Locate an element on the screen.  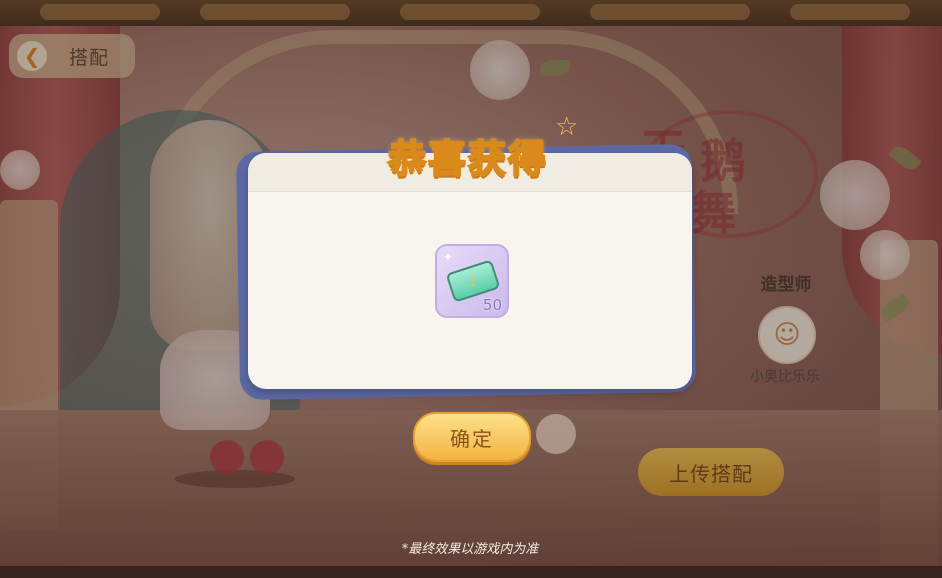
reward-item: ✦ ♪ 50 is located at coordinates (472, 281).